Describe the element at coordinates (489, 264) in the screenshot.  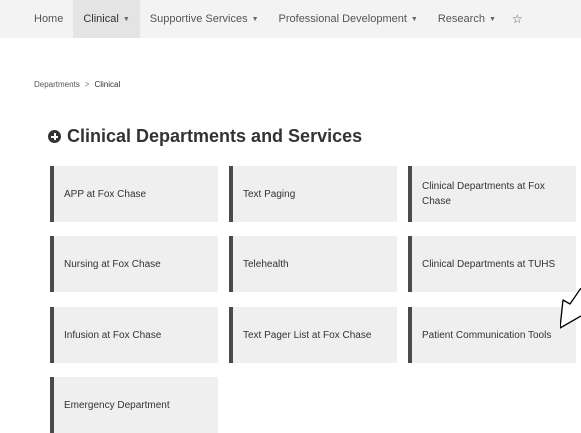
I see `card-label: Clinical Departments at TUHS` at that location.